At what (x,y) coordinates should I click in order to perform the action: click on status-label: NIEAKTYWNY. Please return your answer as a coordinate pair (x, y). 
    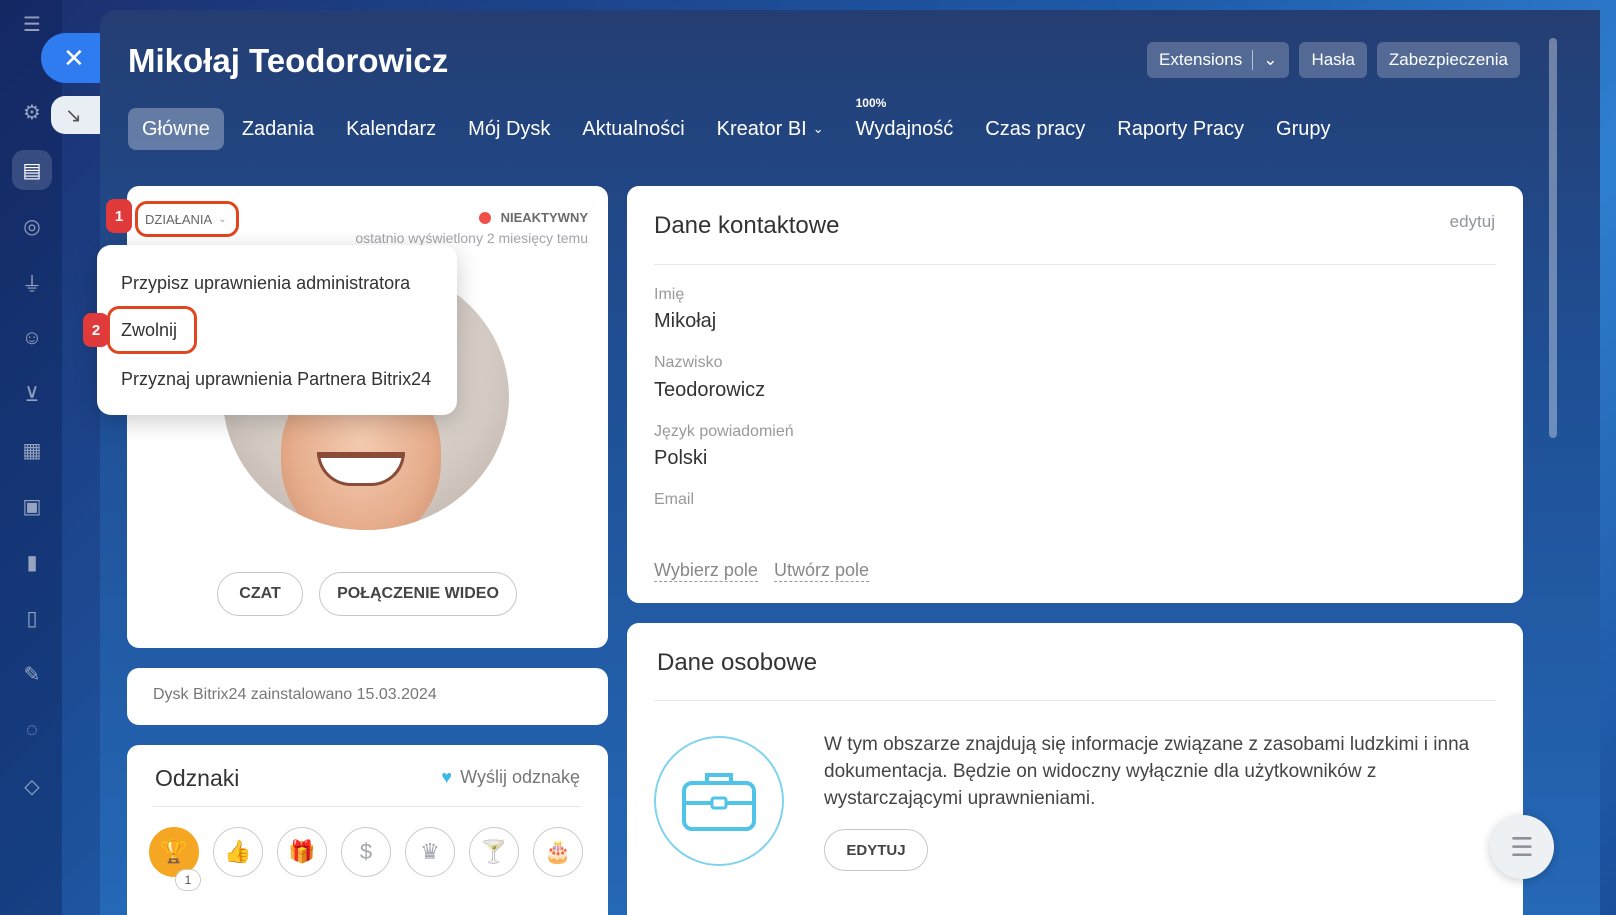
    Looking at the image, I should click on (544, 217).